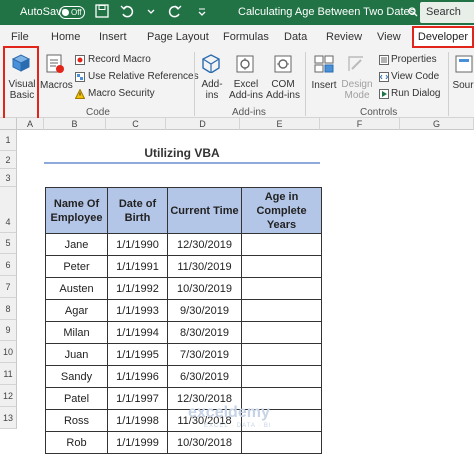  I want to click on save-icon, so click(102, 11).